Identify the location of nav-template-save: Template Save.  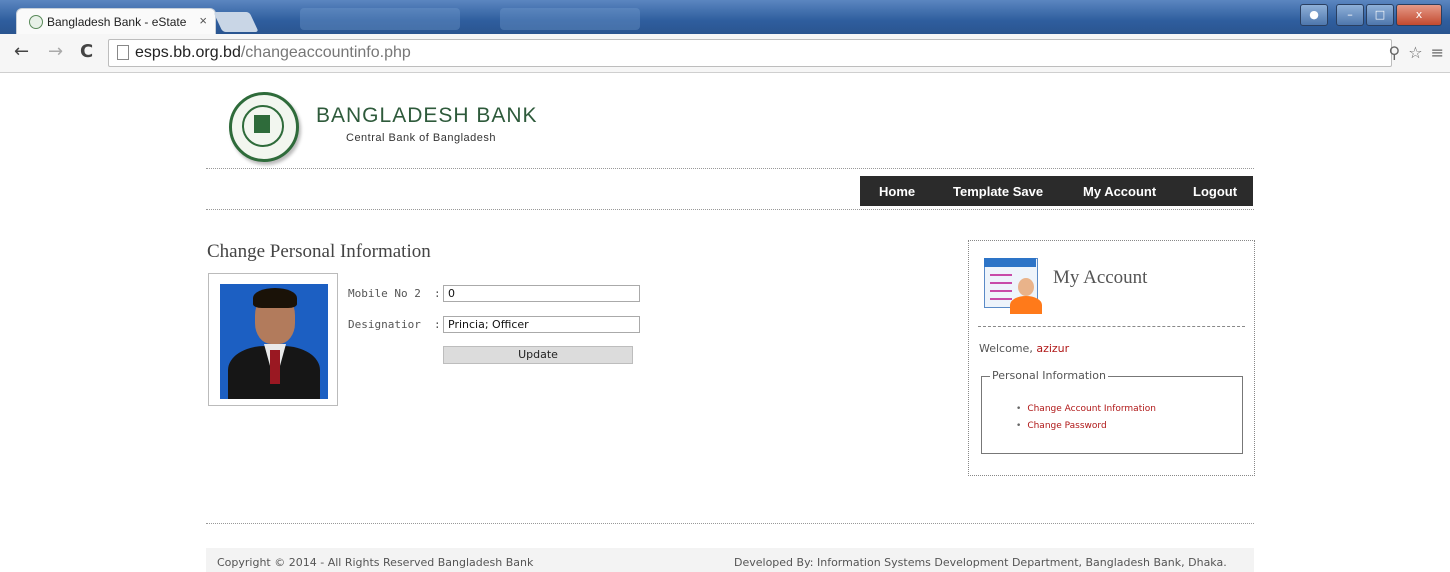
(998, 191).